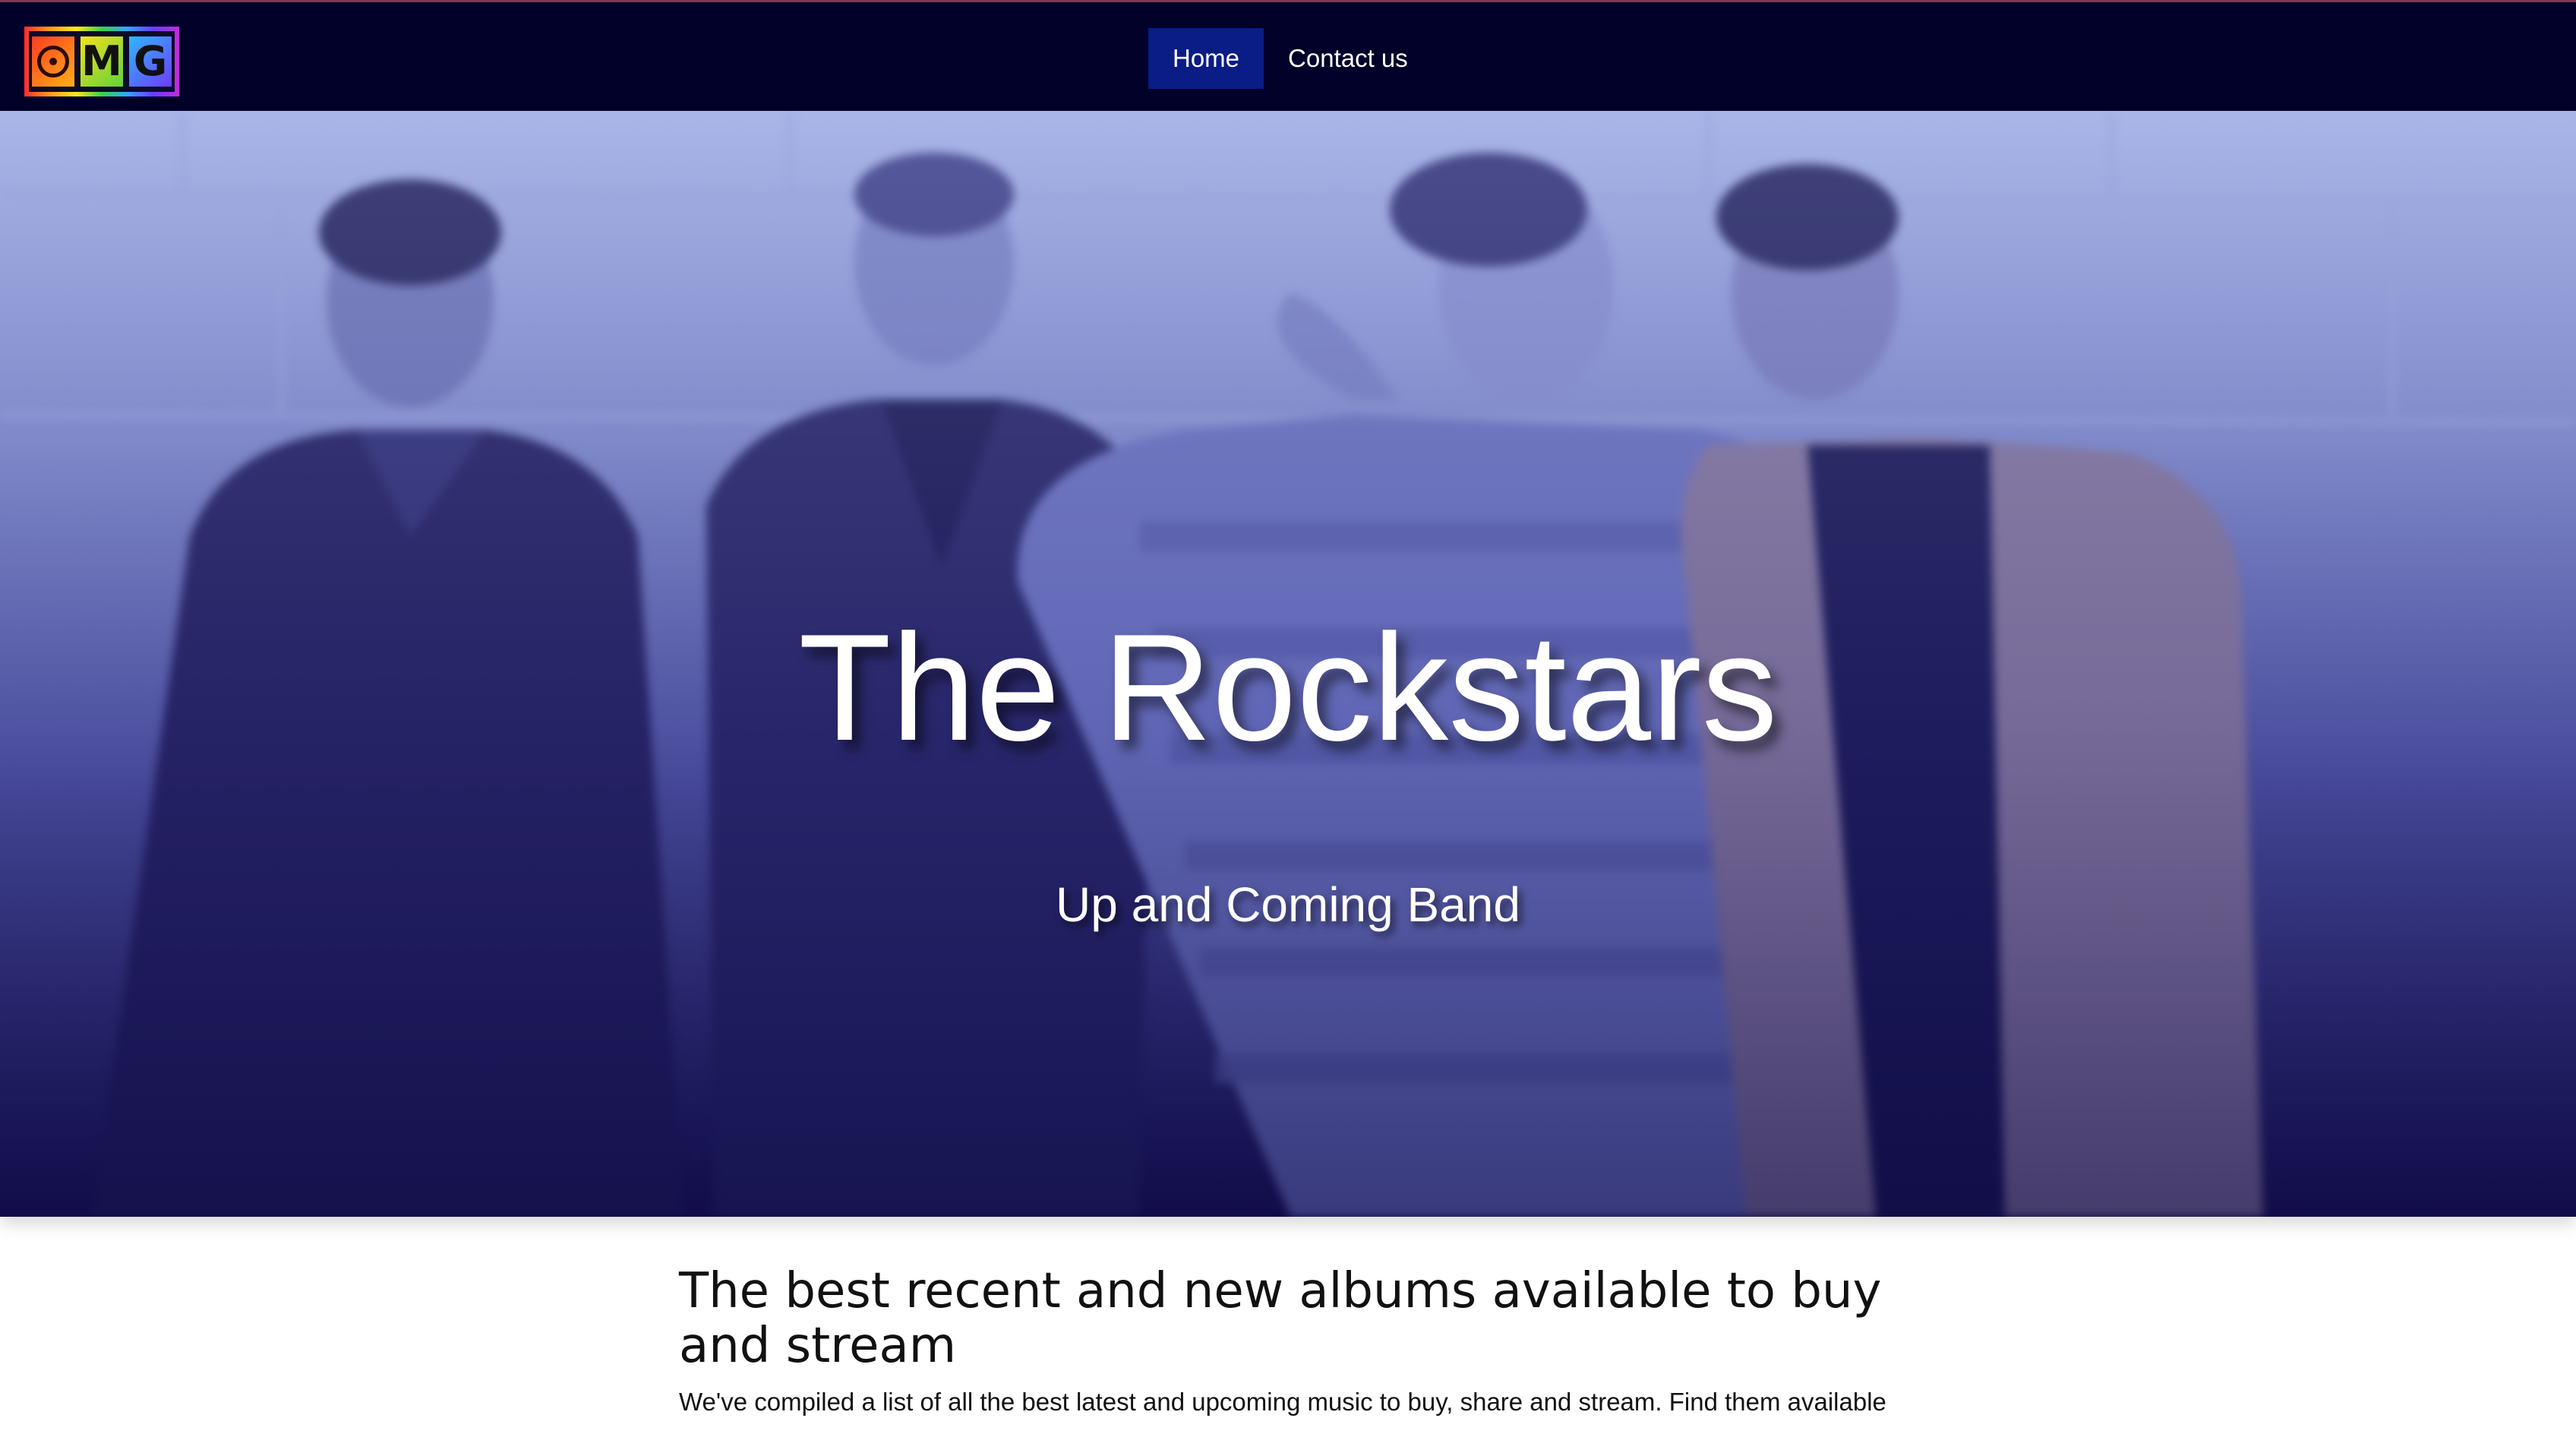 This screenshot has height=1434, width=2576. What do you see at coordinates (1206, 59) in the screenshot?
I see `nav-home-link: Home` at bounding box center [1206, 59].